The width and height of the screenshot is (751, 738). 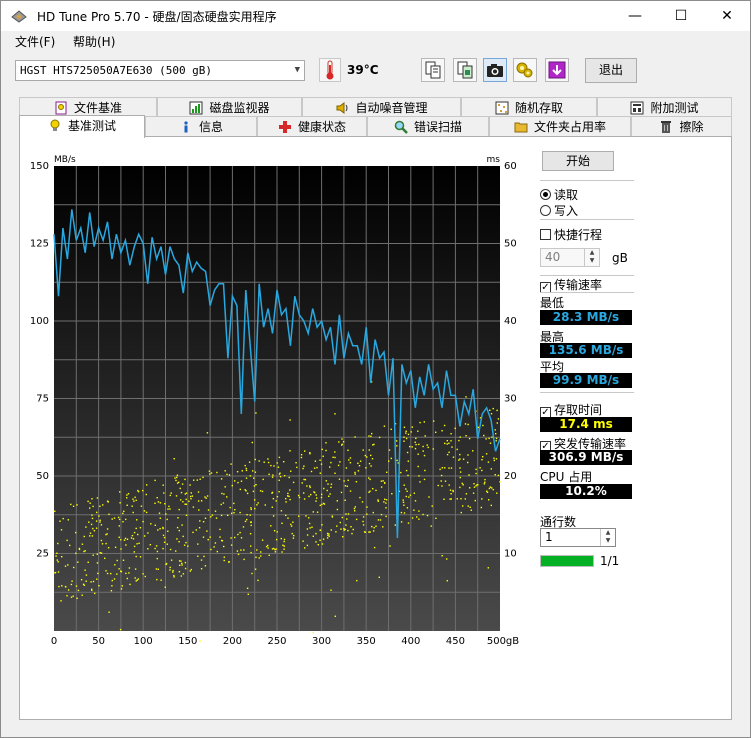 I want to click on maximize-button: ☐, so click(x=681, y=16).